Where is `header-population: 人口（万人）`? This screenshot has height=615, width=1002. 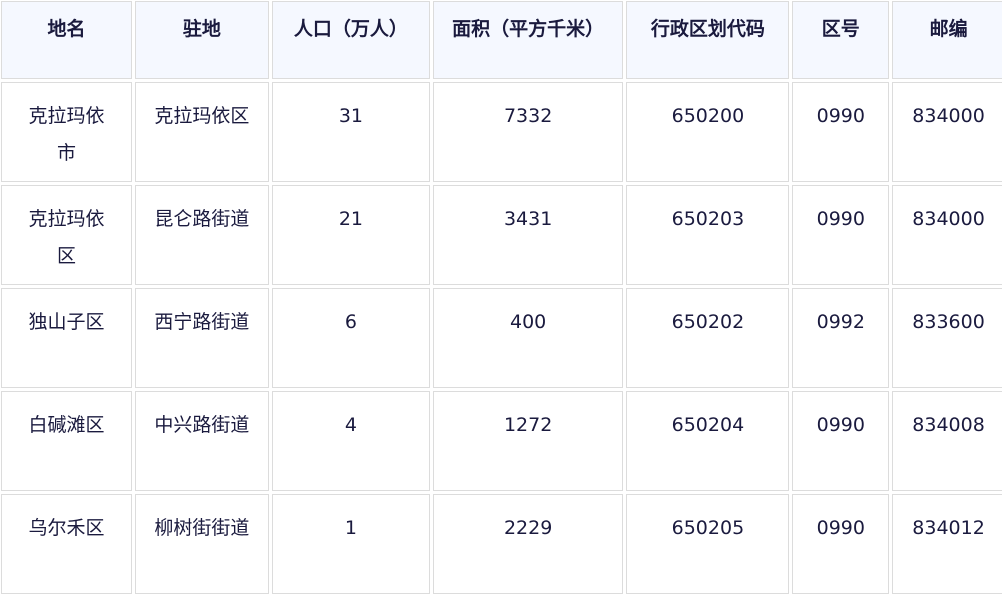 header-population: 人口（万人） is located at coordinates (350, 40).